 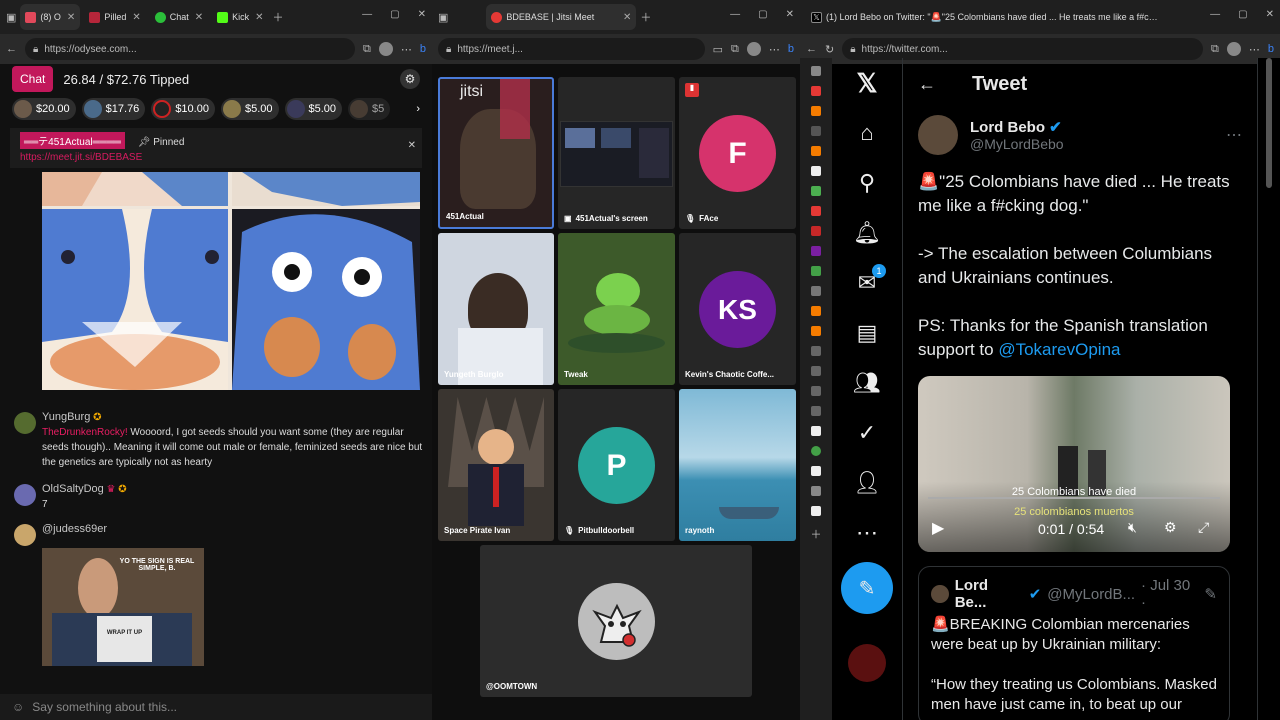 What do you see at coordinates (179, 17) in the screenshot?
I see `tab-chat: Chat ✕` at bounding box center [179, 17].